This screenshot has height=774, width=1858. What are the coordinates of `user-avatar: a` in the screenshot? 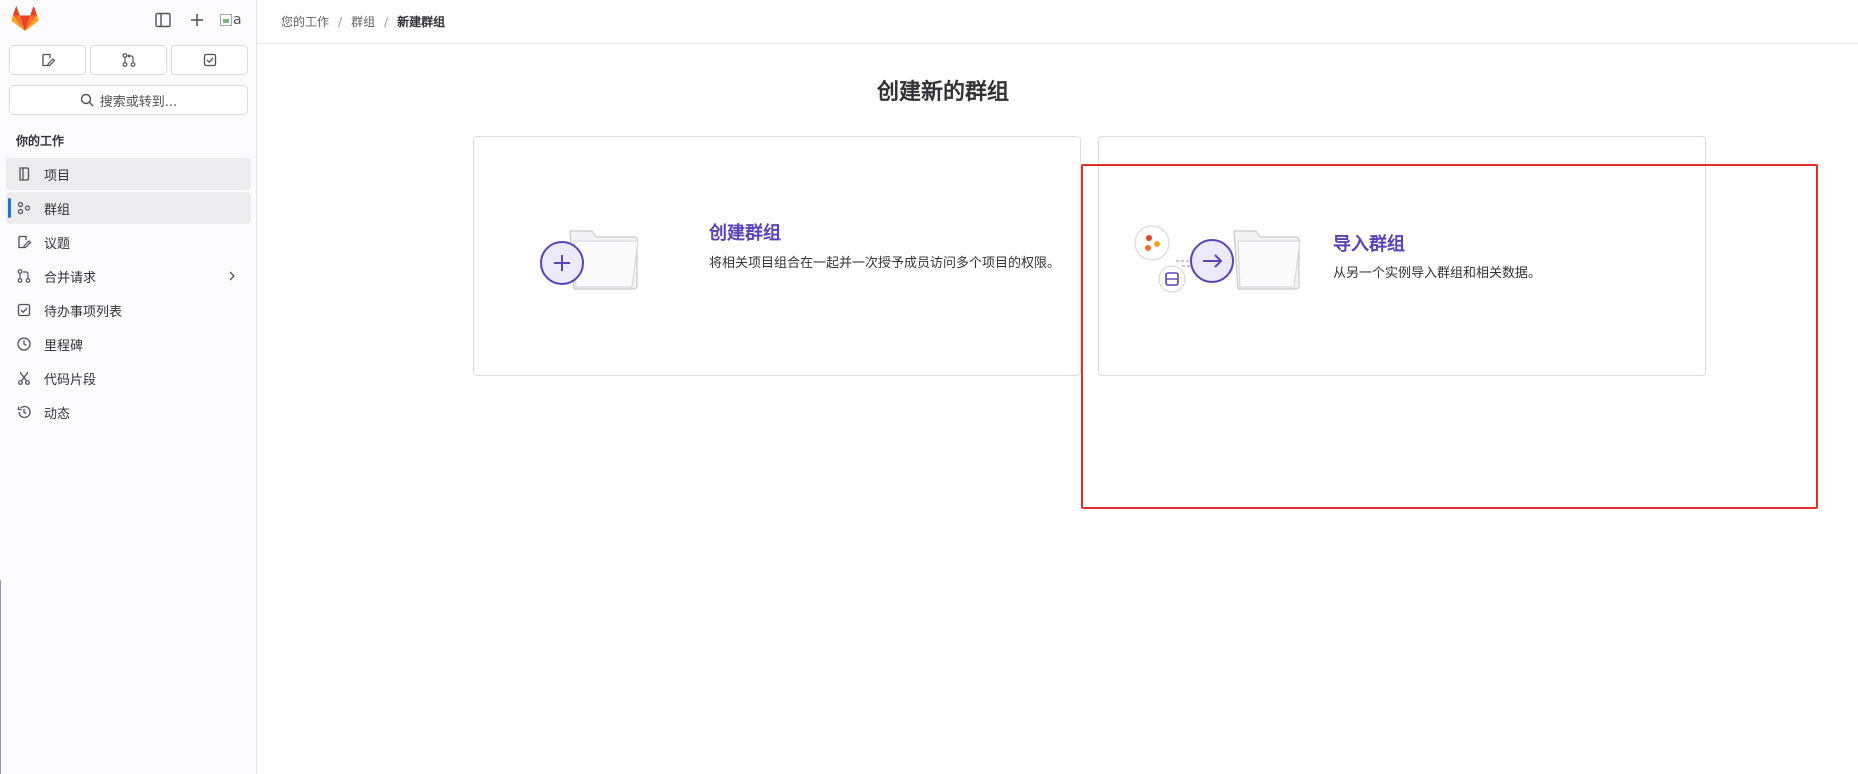 It's located at (233, 20).